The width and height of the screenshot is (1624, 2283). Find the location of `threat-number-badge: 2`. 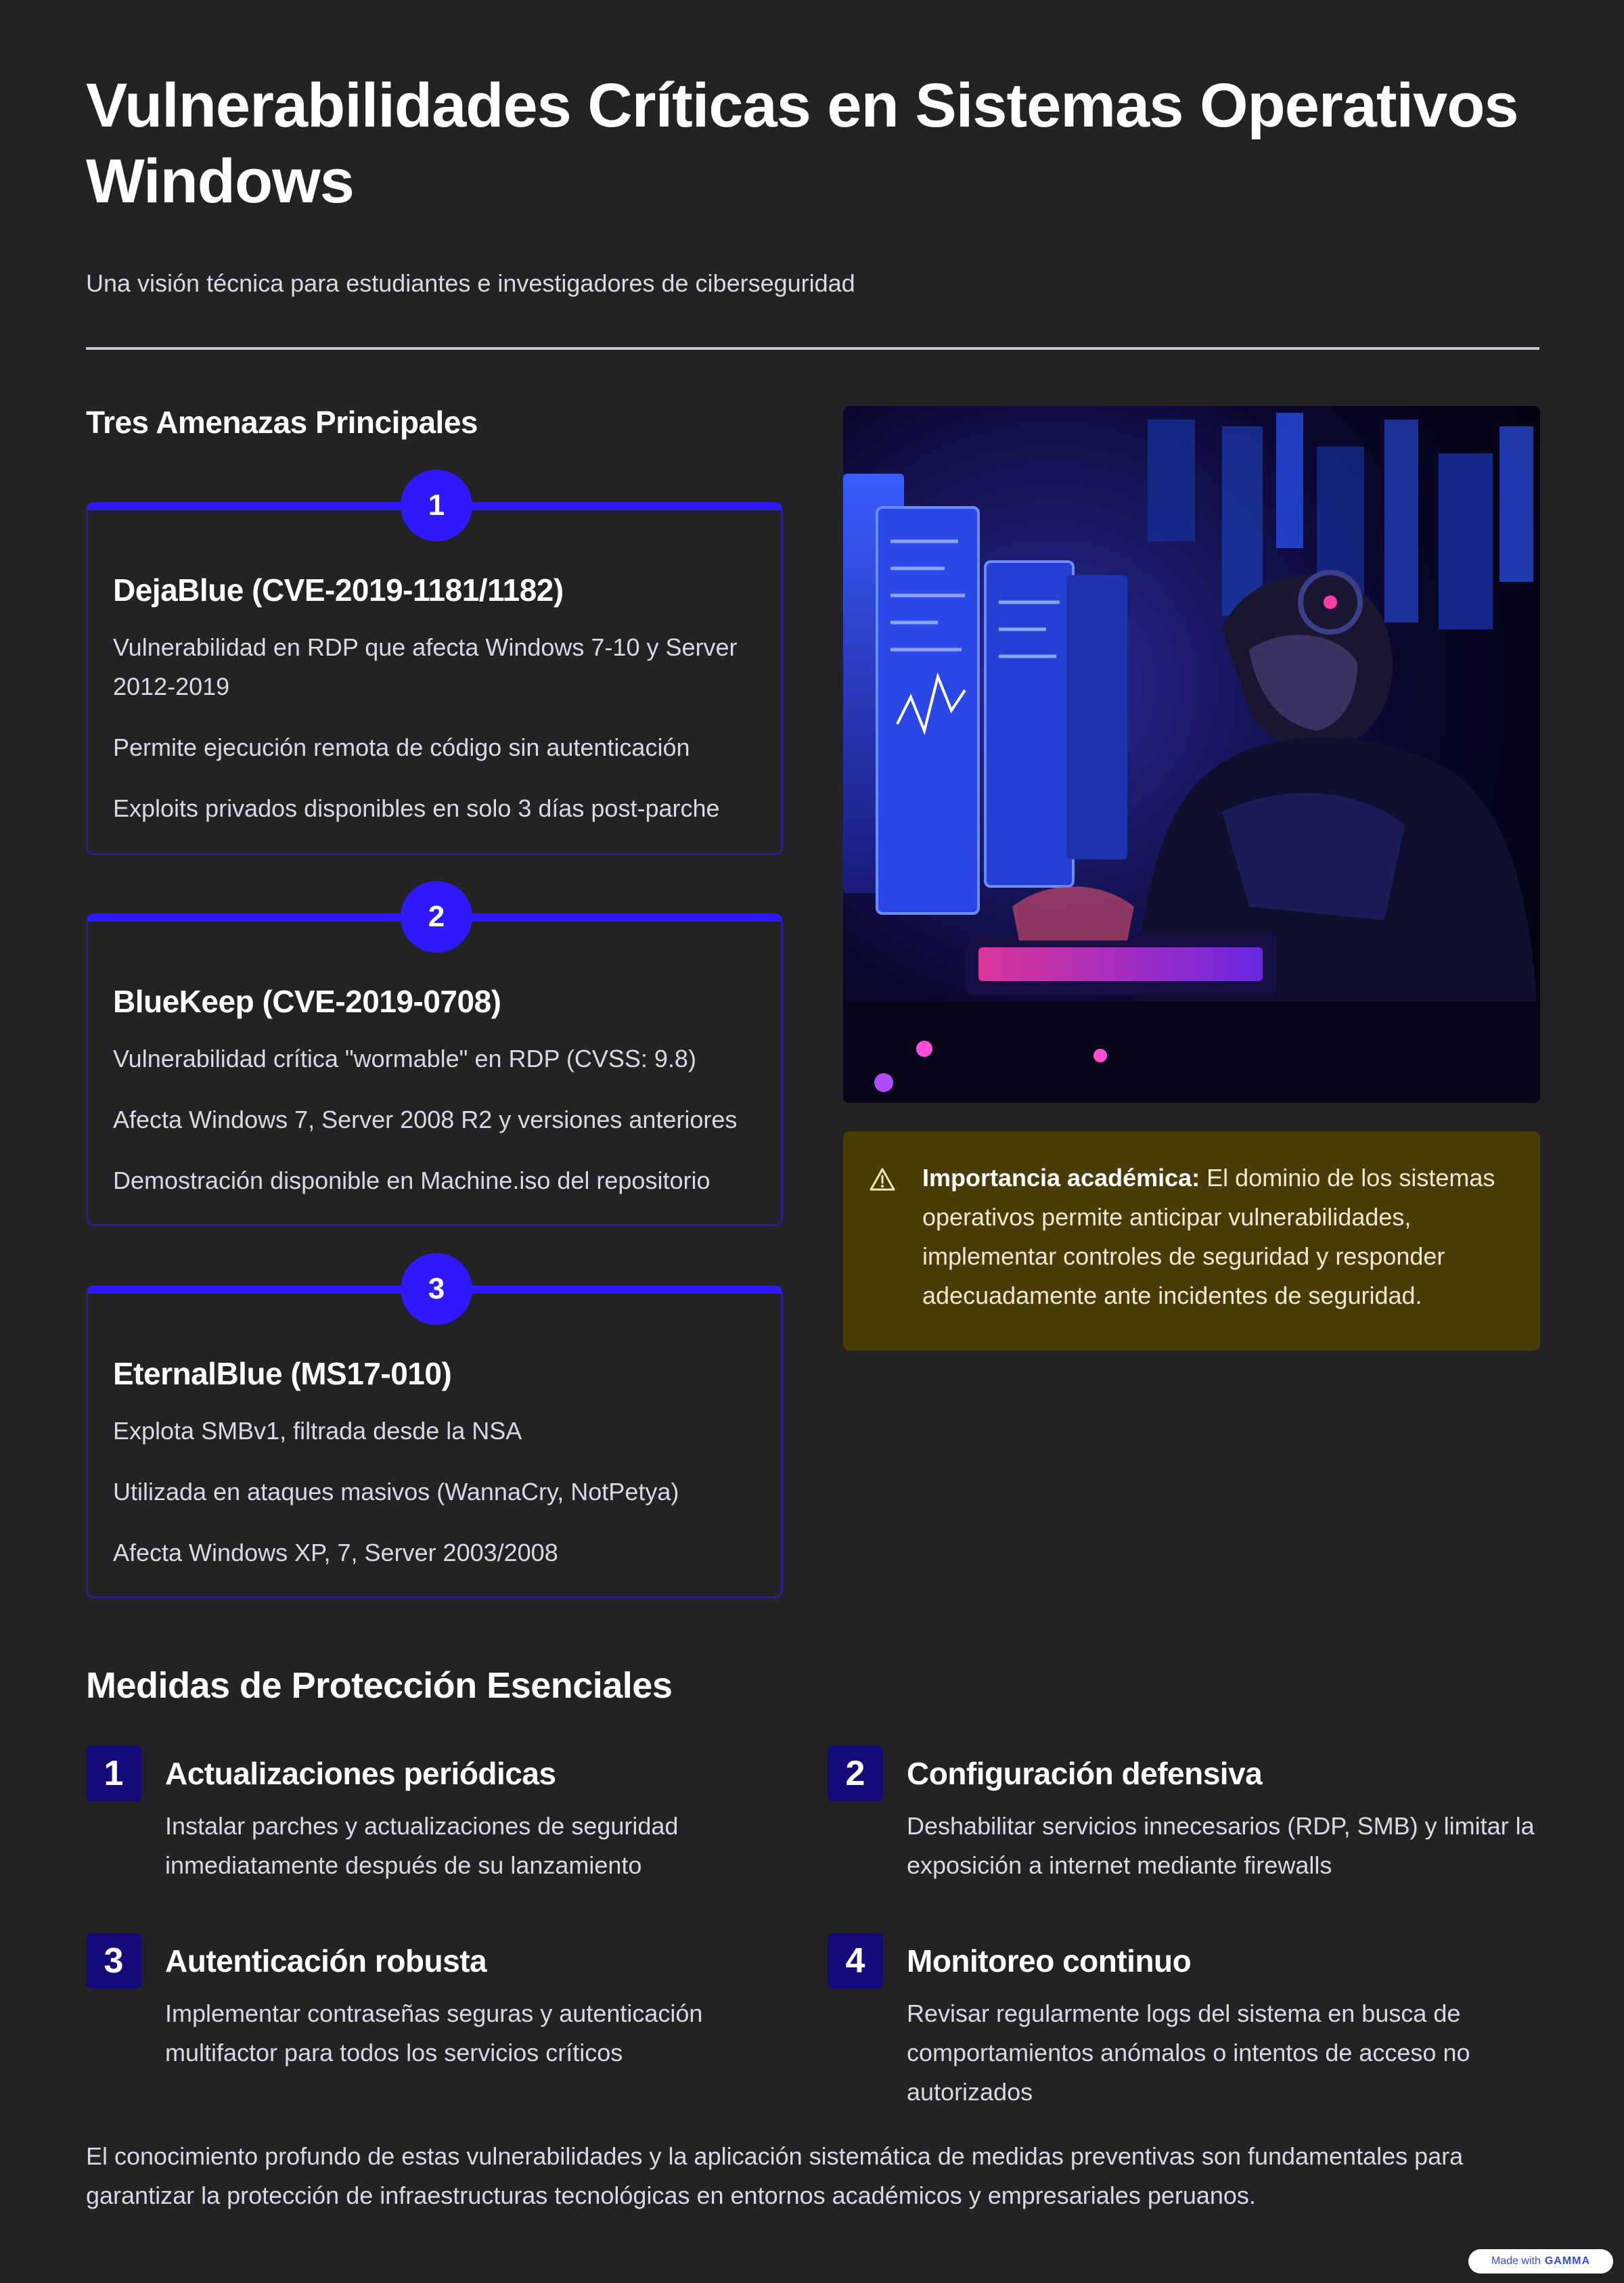

threat-number-badge: 2 is located at coordinates (436, 917).